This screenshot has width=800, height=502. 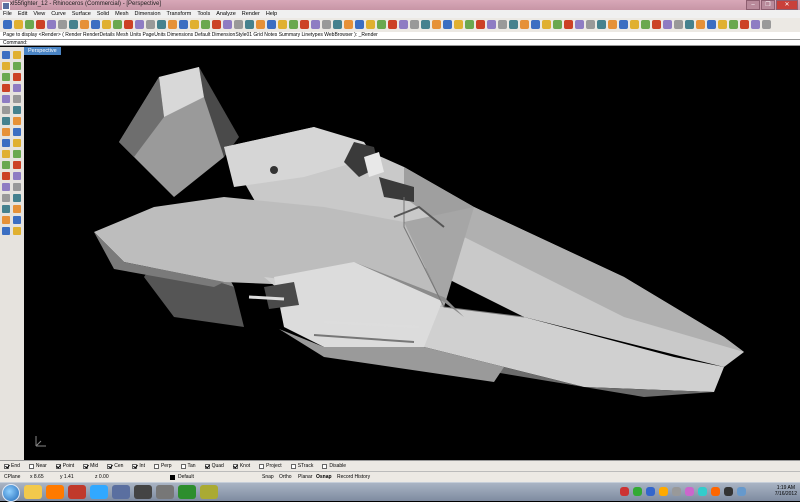 I want to click on record-history-toggle: Record History, so click(x=353, y=477).